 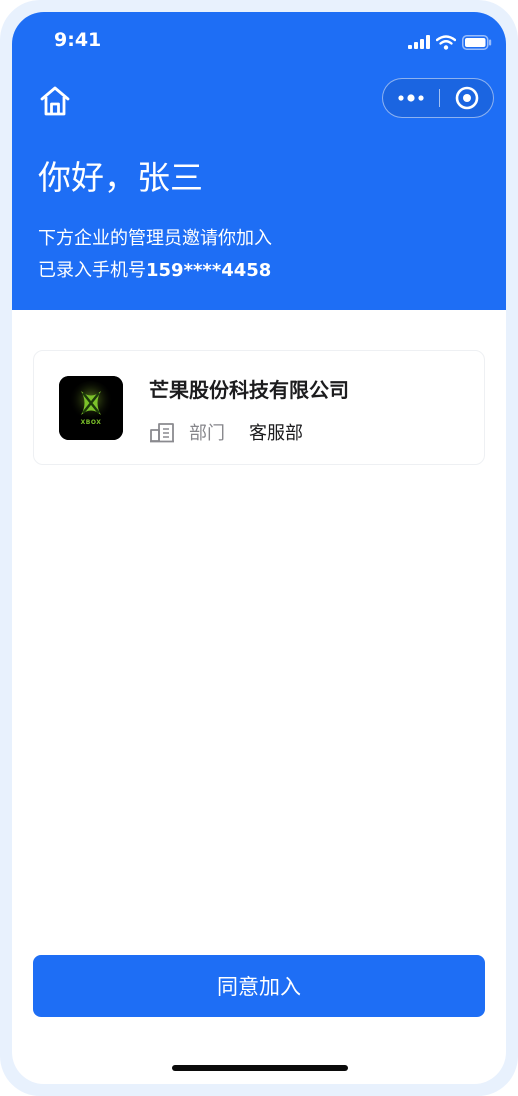 What do you see at coordinates (91, 422) in the screenshot?
I see `logo-text: XBOX` at bounding box center [91, 422].